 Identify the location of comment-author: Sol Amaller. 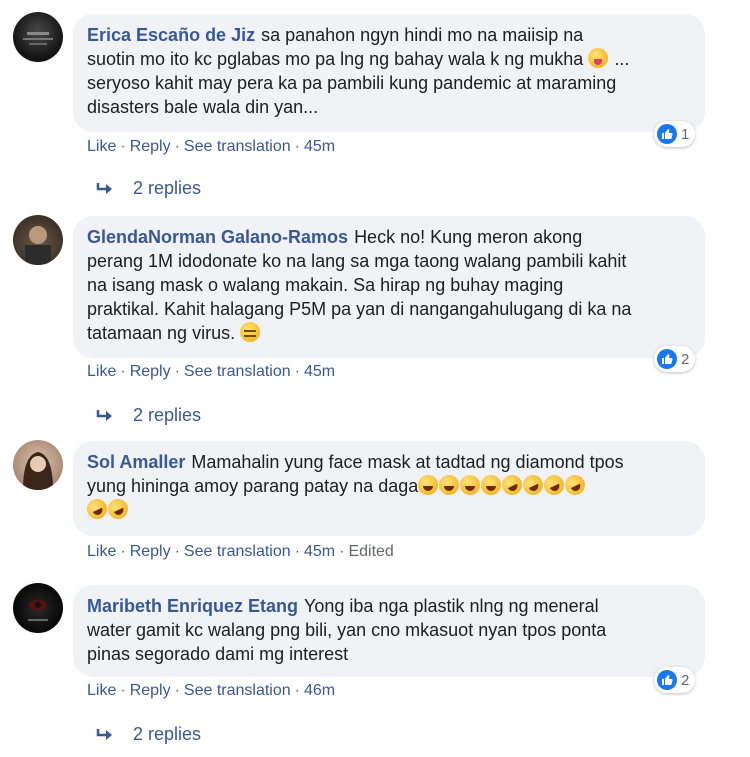
(136, 462).